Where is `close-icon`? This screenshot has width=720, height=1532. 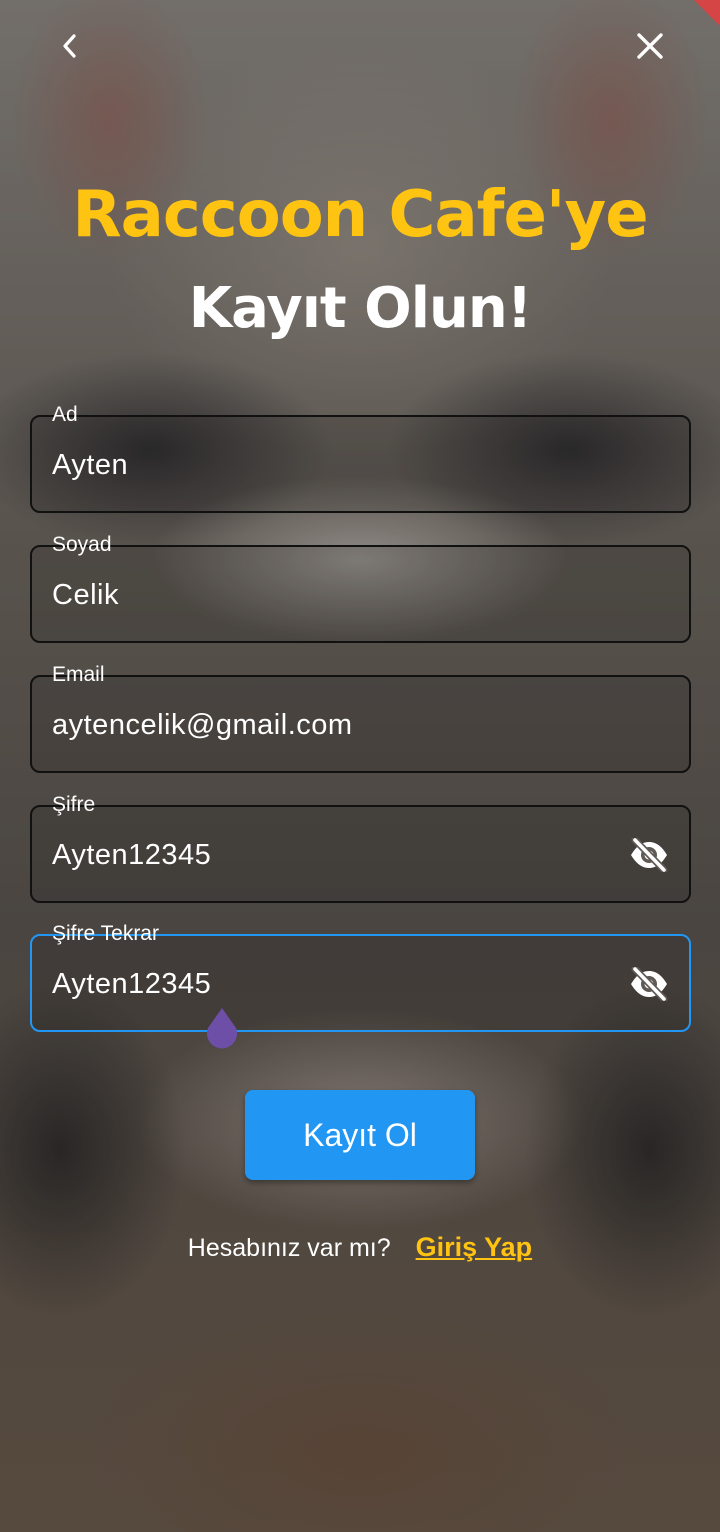
close-icon is located at coordinates (650, 46).